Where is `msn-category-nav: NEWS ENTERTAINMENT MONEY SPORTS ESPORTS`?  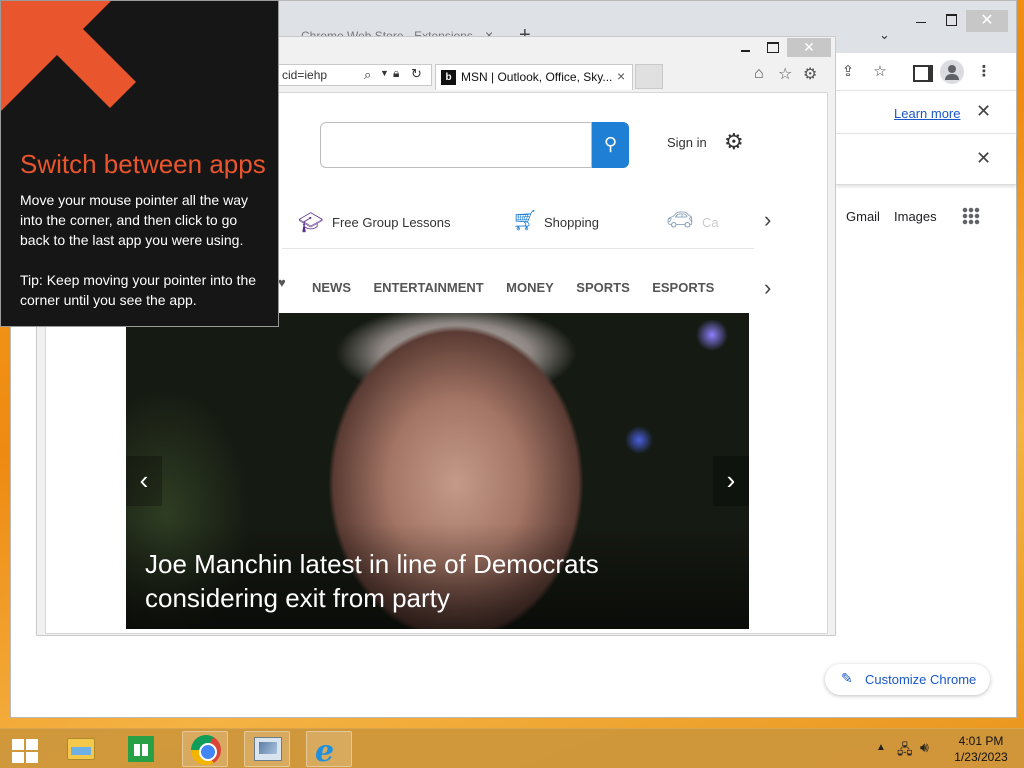 msn-category-nav: NEWS ENTERTAINMENT MONEY SPORTS ESPORTS is located at coordinates (522, 288).